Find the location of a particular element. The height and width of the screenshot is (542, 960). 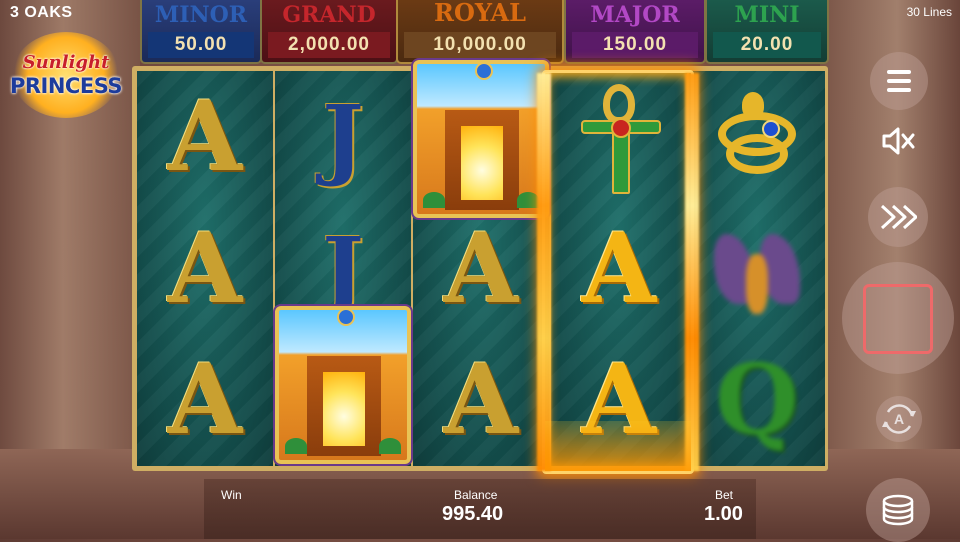

coin-stack-icon is located at coordinates (898, 510).